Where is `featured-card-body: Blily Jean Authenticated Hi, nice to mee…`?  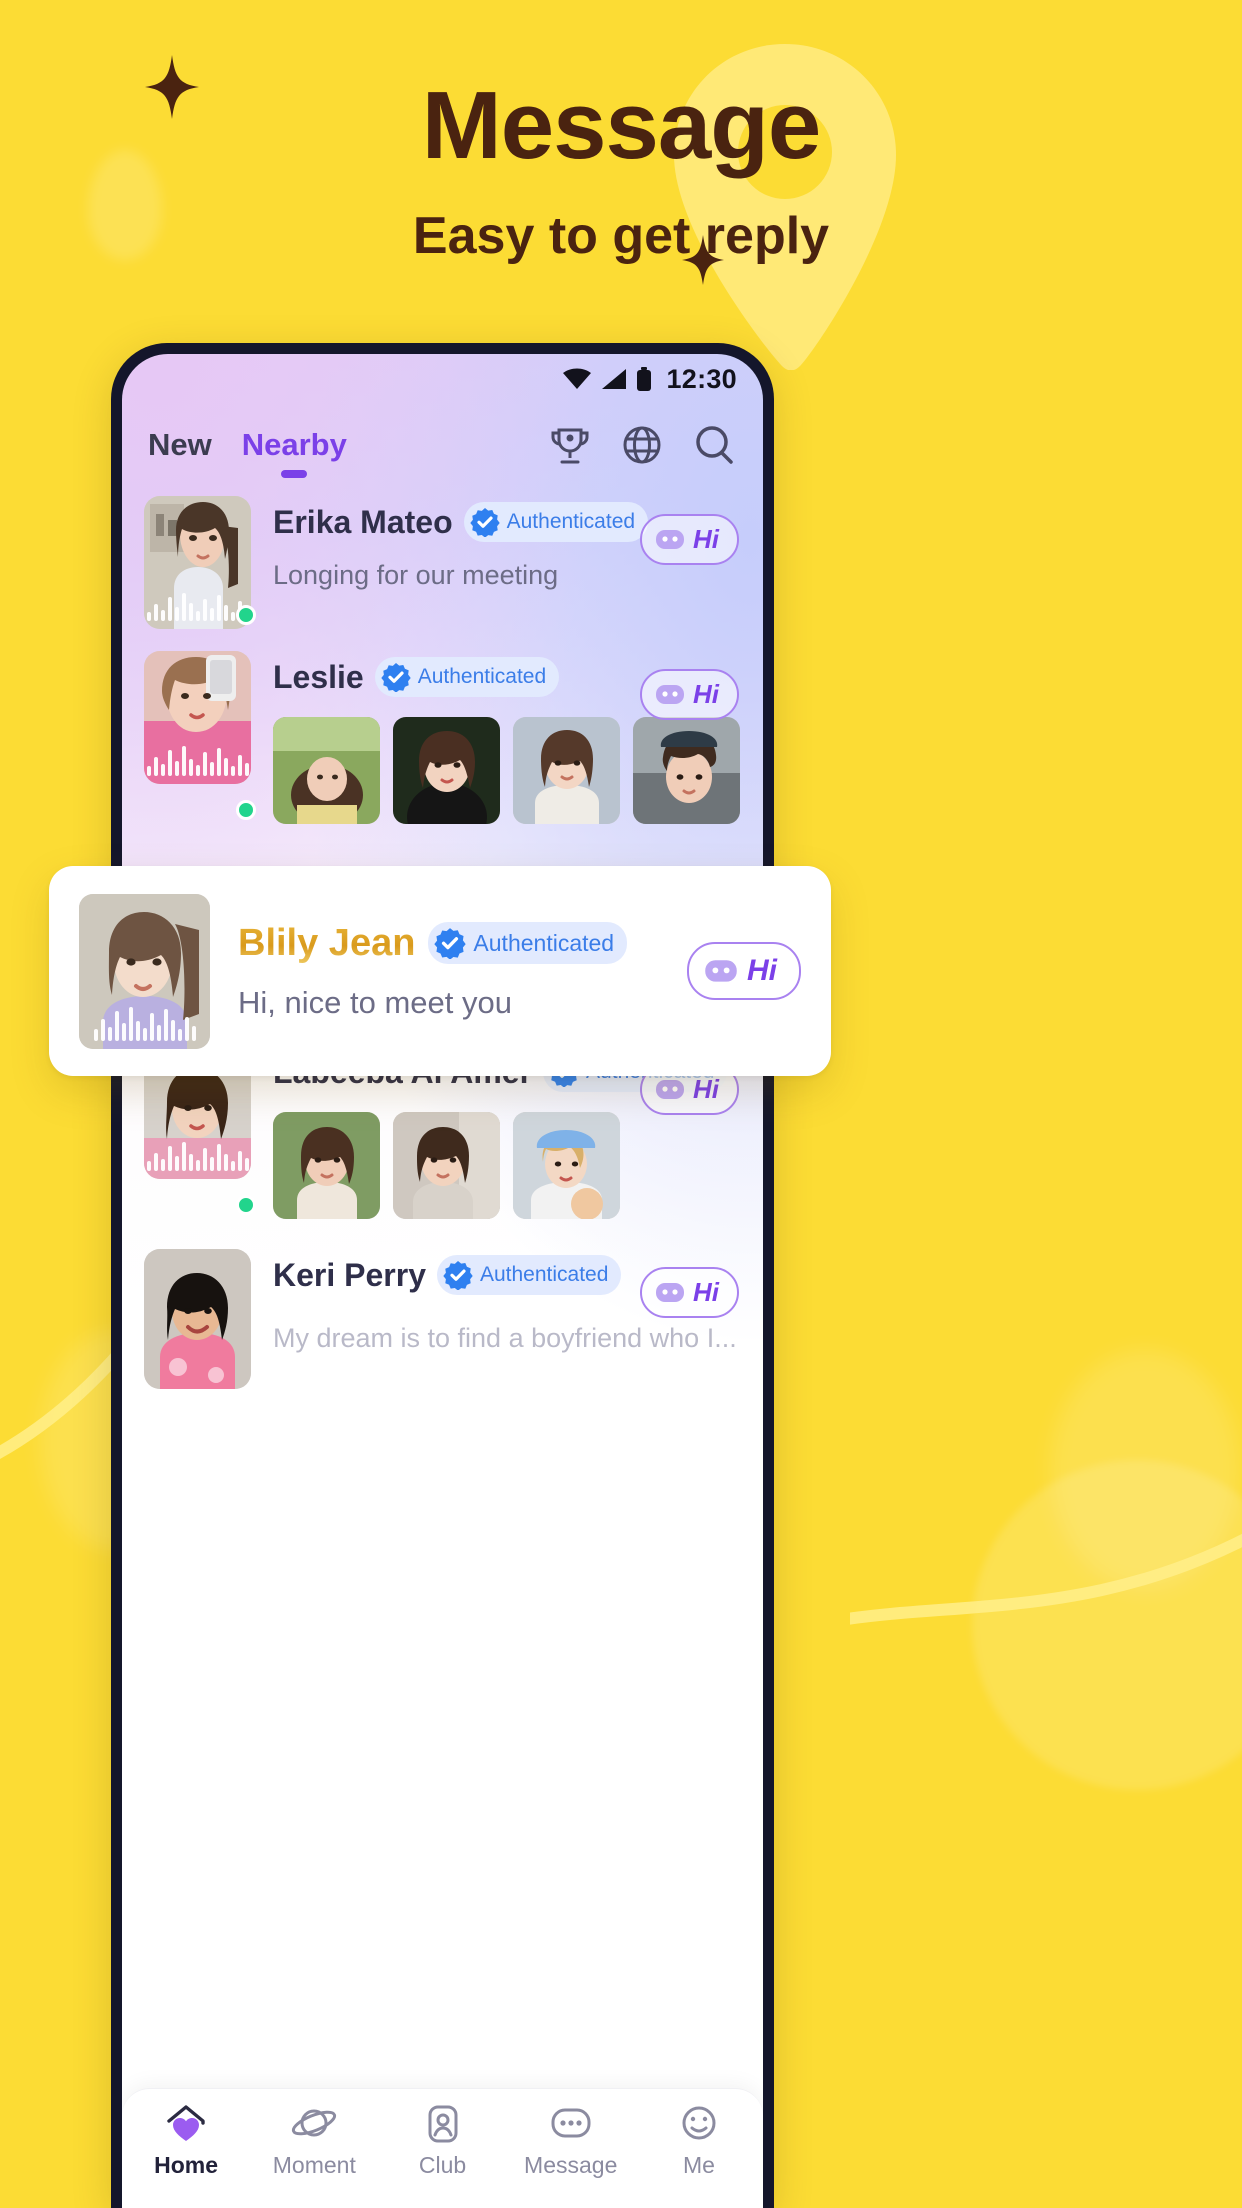 featured-card-body: Blily Jean Authenticated Hi, nice to mee… is located at coordinates (448, 971).